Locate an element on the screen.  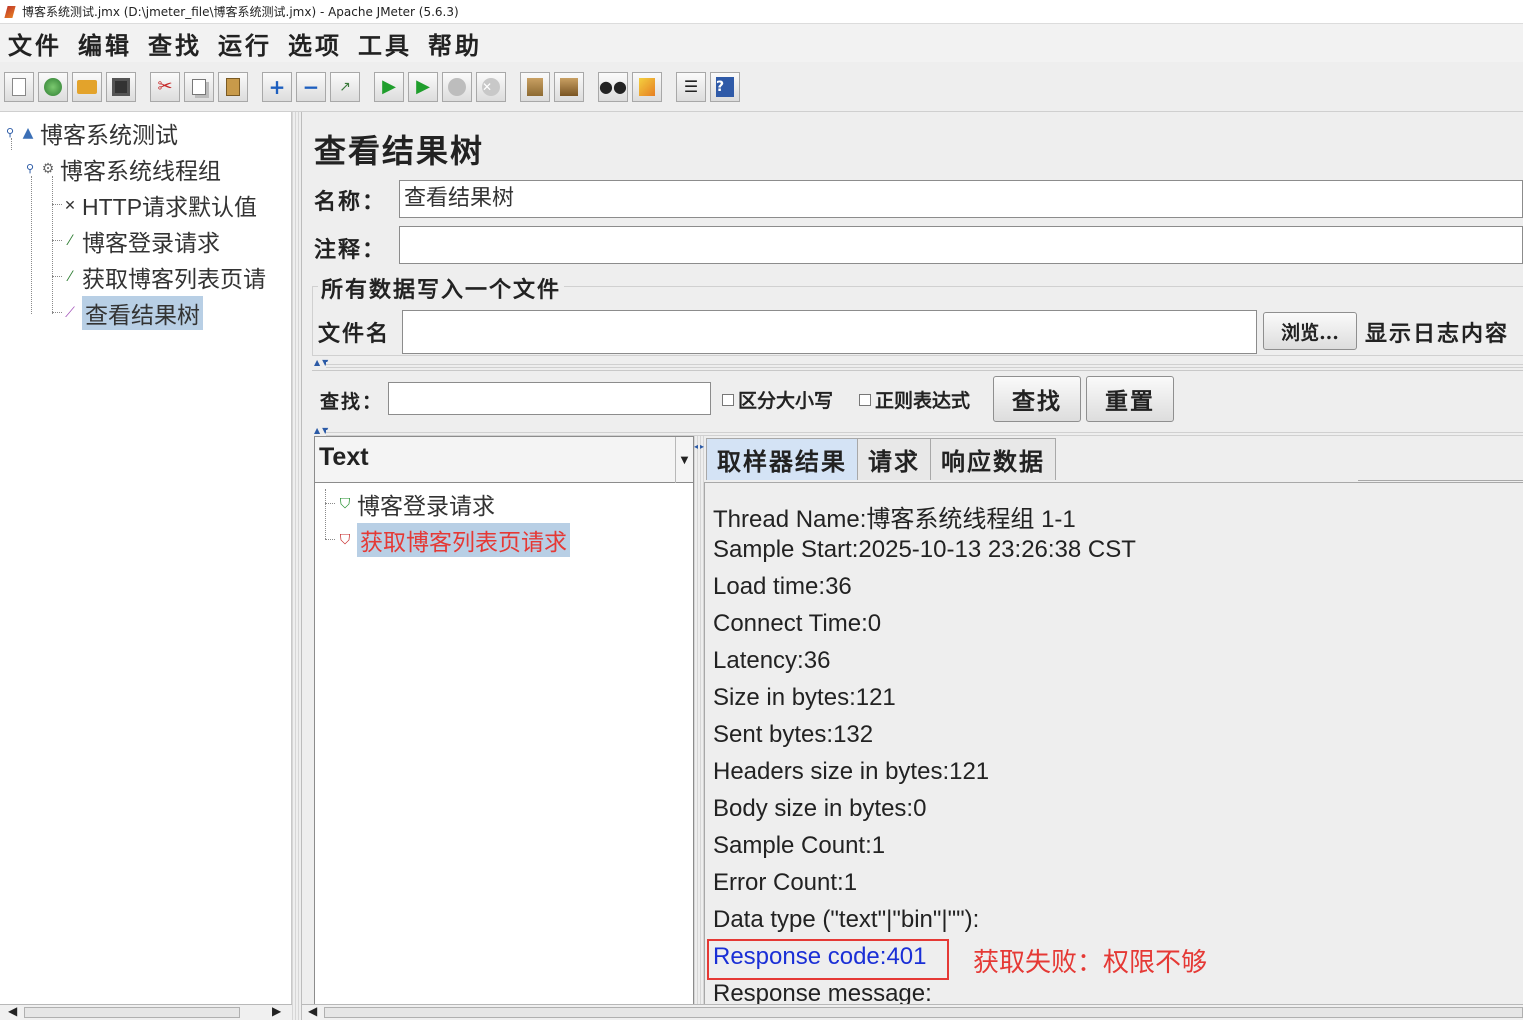
tree-node-test-plan: ⚲ ▲ 博客系统测试 is located at coordinates (92, 133).